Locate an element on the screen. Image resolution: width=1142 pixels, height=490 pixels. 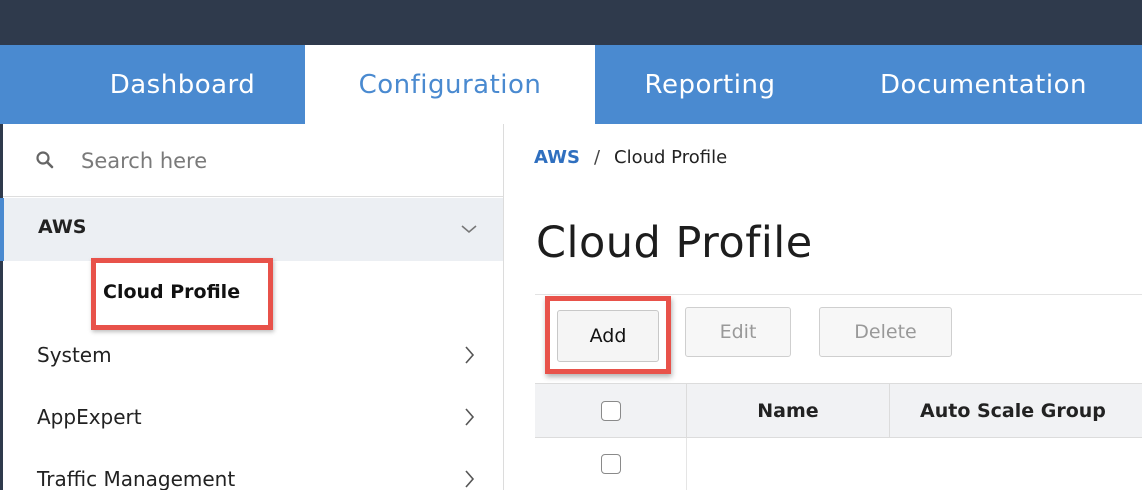
tab-configuration: Configuration is located at coordinates (450, 84).